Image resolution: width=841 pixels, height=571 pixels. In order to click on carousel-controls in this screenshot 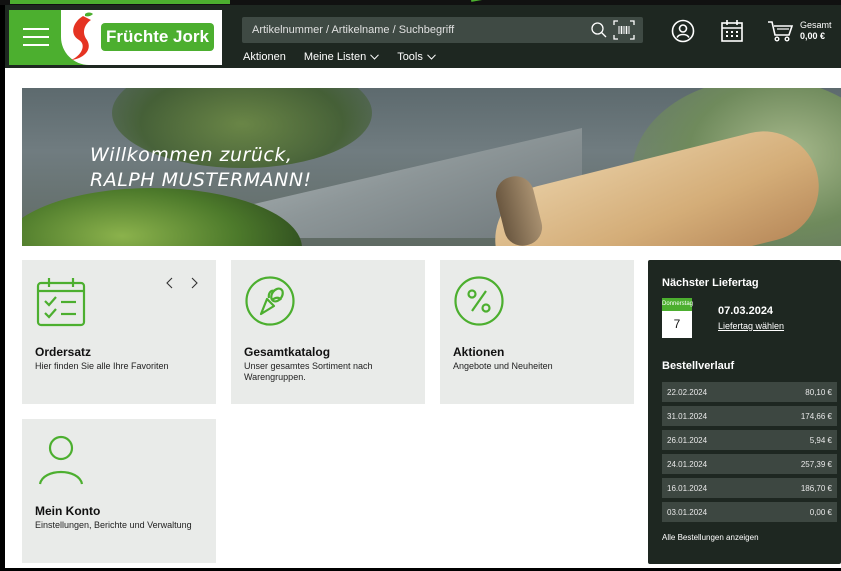, I will do `click(182, 283)`.